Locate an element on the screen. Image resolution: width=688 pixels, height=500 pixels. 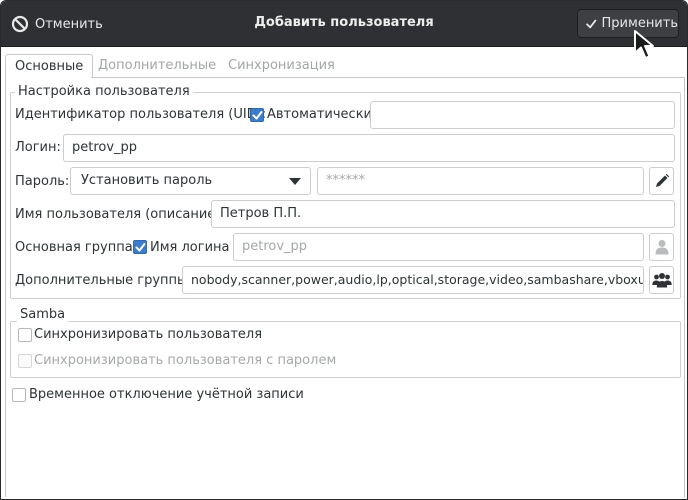
extra-groups-label: Дополнительные группы: is located at coordinates (103, 280).